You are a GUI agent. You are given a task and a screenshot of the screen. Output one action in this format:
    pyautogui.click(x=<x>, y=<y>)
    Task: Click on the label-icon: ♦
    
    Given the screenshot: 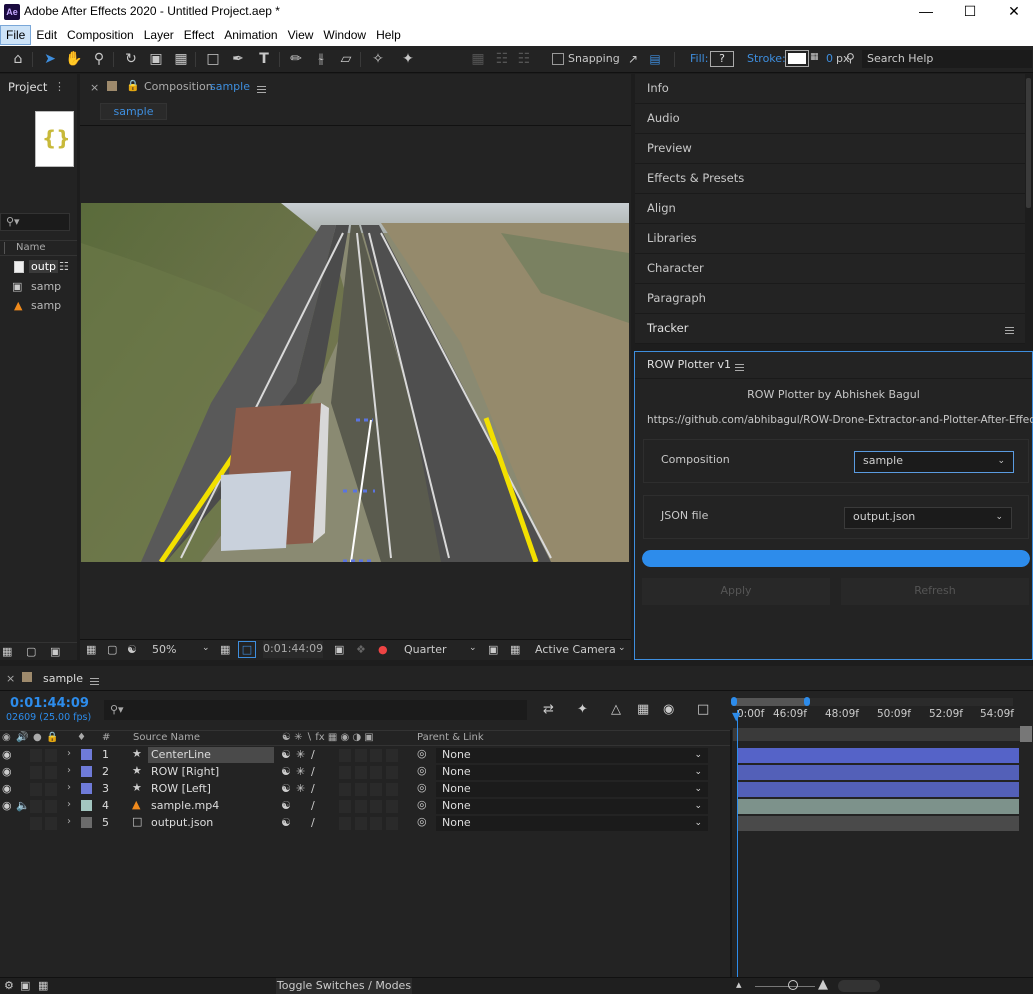 What is the action you would take?
    pyautogui.click(x=81, y=737)
    